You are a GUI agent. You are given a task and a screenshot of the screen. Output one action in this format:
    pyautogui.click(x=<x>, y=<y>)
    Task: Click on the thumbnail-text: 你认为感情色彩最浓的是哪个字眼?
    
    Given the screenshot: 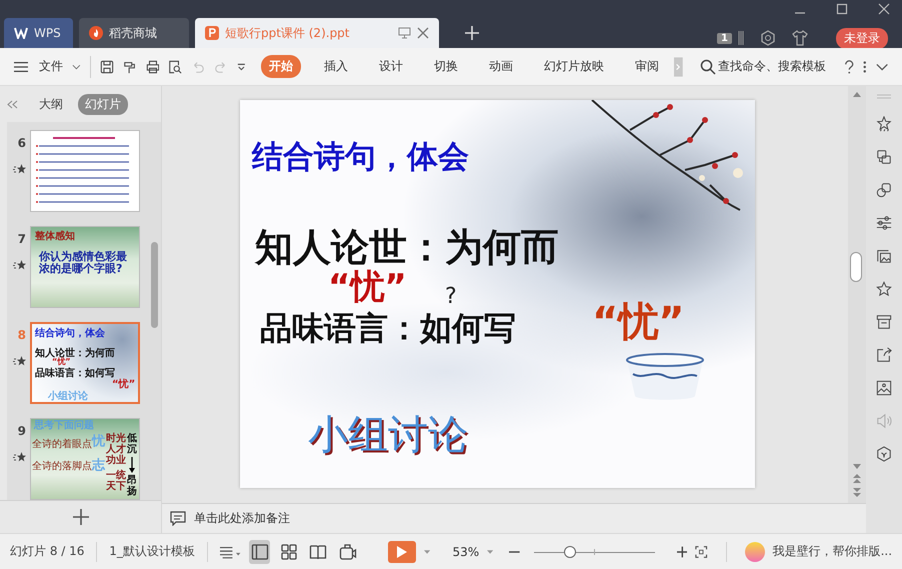 What is the action you would take?
    pyautogui.click(x=83, y=263)
    